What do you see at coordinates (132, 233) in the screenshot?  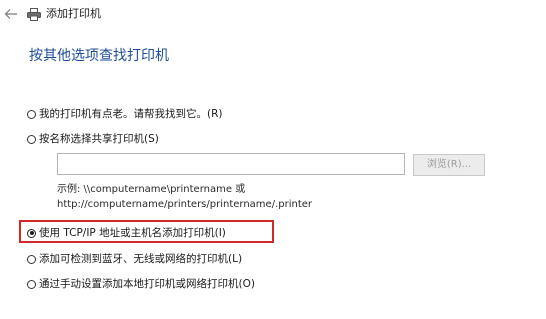 I see `option-tcpip-label: 使用 TCP/IP 地址或主机名添加打印机(I)` at bounding box center [132, 233].